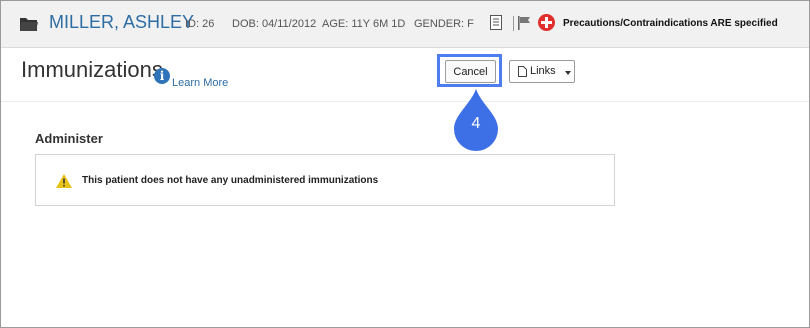  Describe the element at coordinates (444, 24) in the screenshot. I see `patient-gender: GENDER: F` at that location.